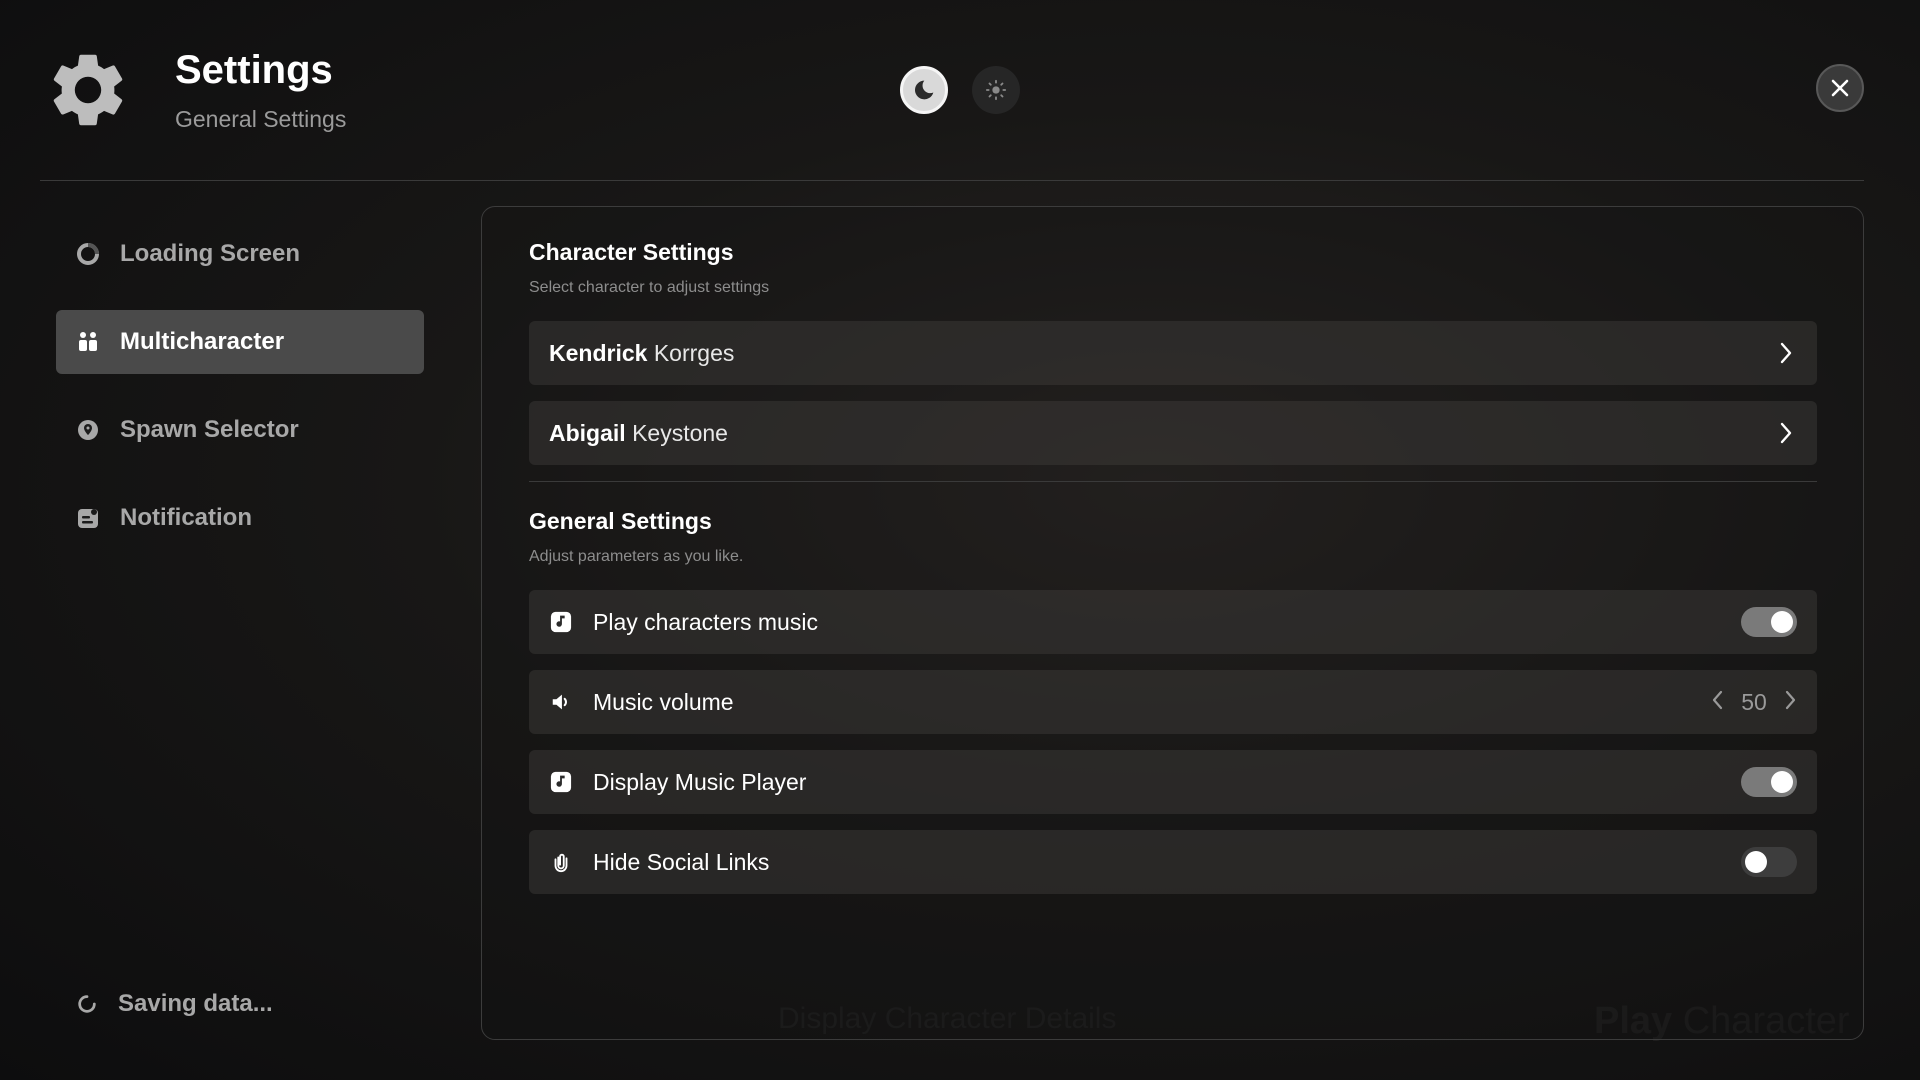 The height and width of the screenshot is (1080, 1920). I want to click on close-icon, so click(1840, 88).